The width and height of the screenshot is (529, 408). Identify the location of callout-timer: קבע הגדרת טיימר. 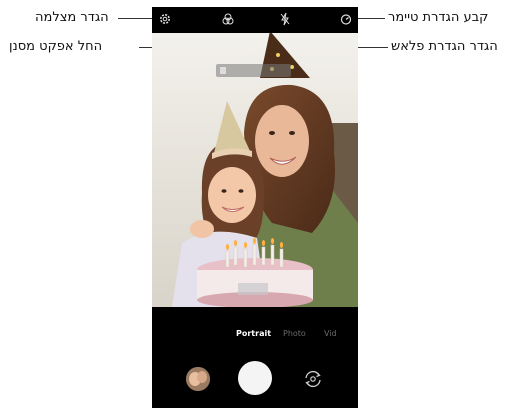
(438, 17).